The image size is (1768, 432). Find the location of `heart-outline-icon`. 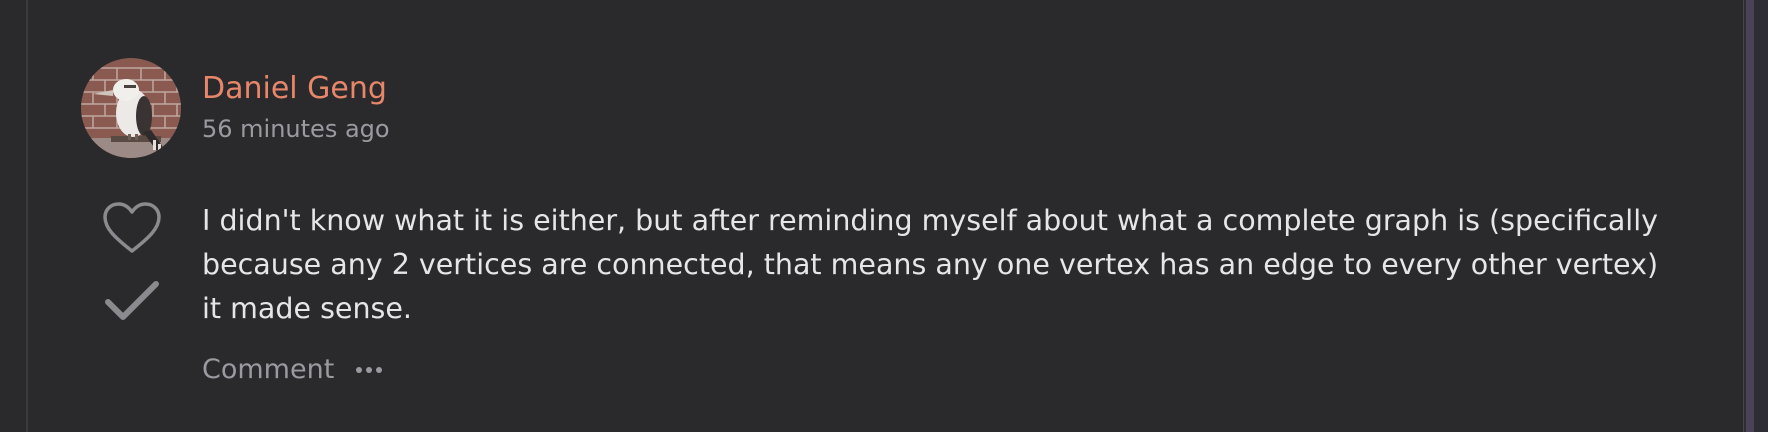

heart-outline-icon is located at coordinates (132, 228).